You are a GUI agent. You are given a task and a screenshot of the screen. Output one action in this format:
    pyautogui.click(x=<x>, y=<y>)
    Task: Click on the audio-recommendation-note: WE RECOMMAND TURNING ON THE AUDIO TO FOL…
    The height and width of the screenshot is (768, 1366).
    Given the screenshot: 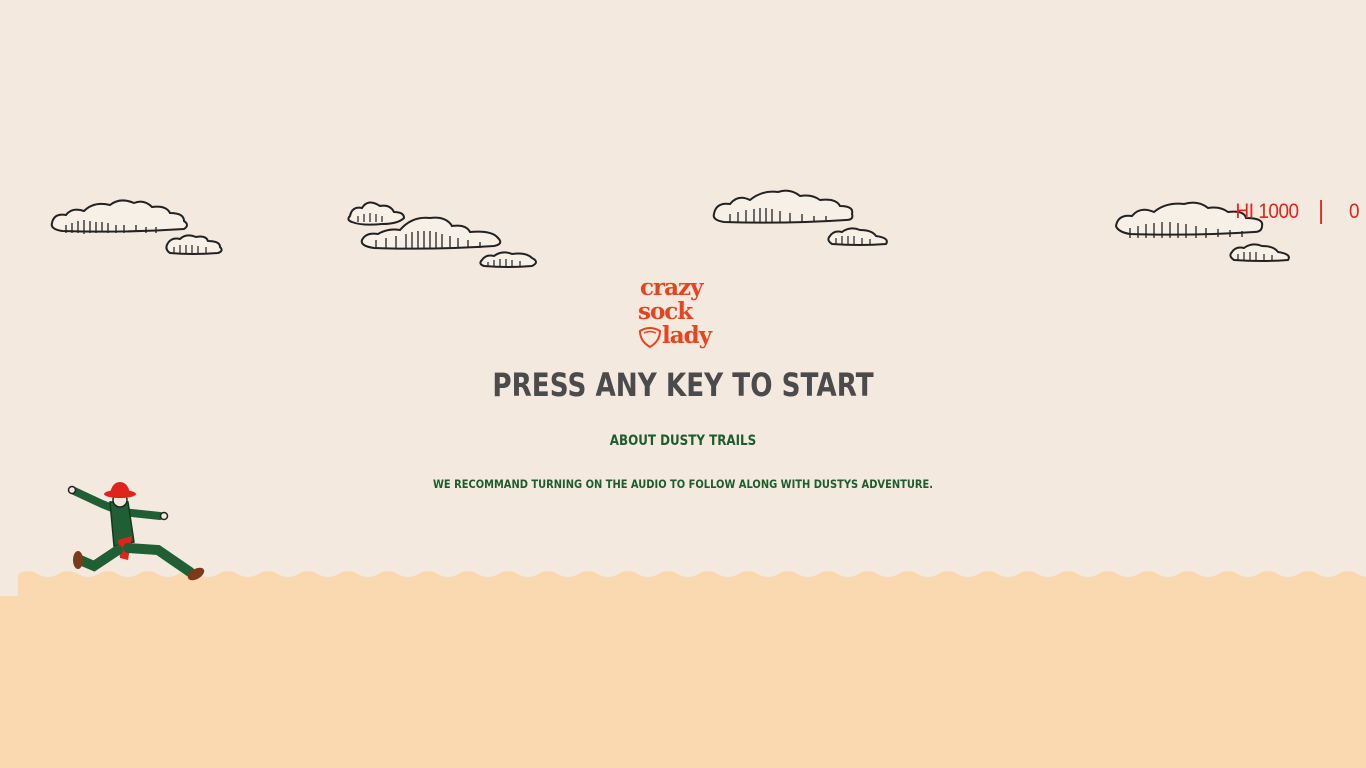 What is the action you would take?
    pyautogui.click(x=683, y=484)
    